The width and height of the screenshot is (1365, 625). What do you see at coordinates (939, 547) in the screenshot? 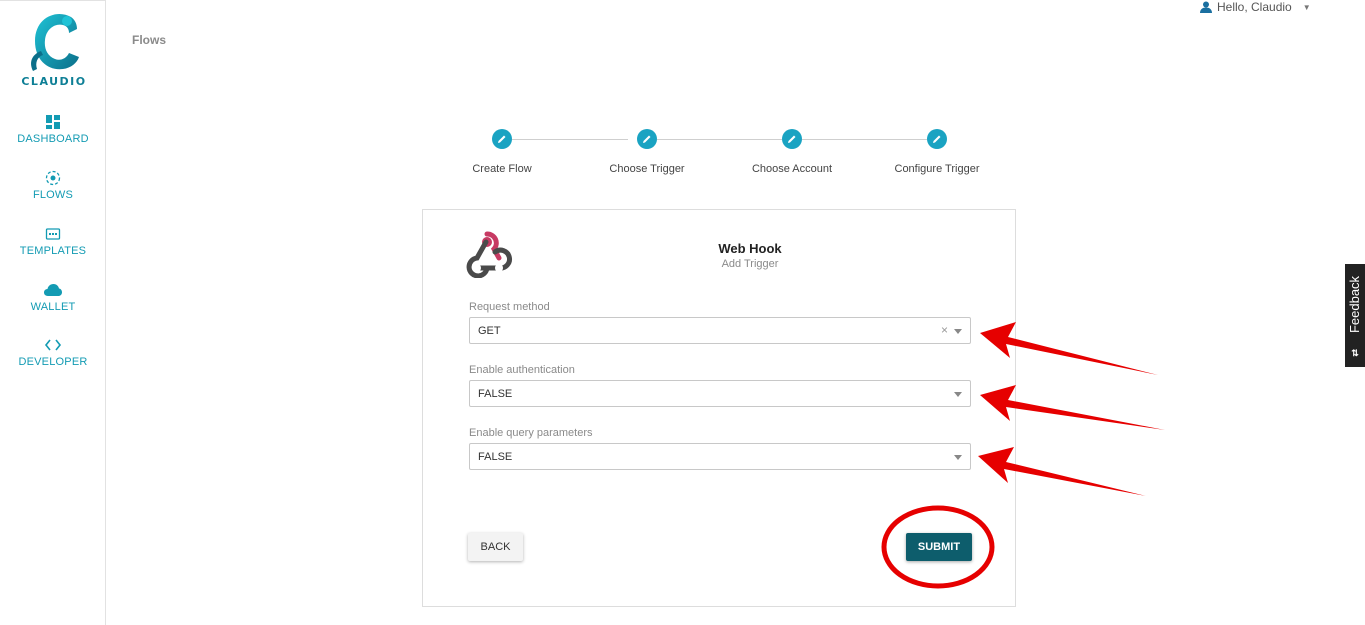
I see `submit-button: SUBMIT` at bounding box center [939, 547].